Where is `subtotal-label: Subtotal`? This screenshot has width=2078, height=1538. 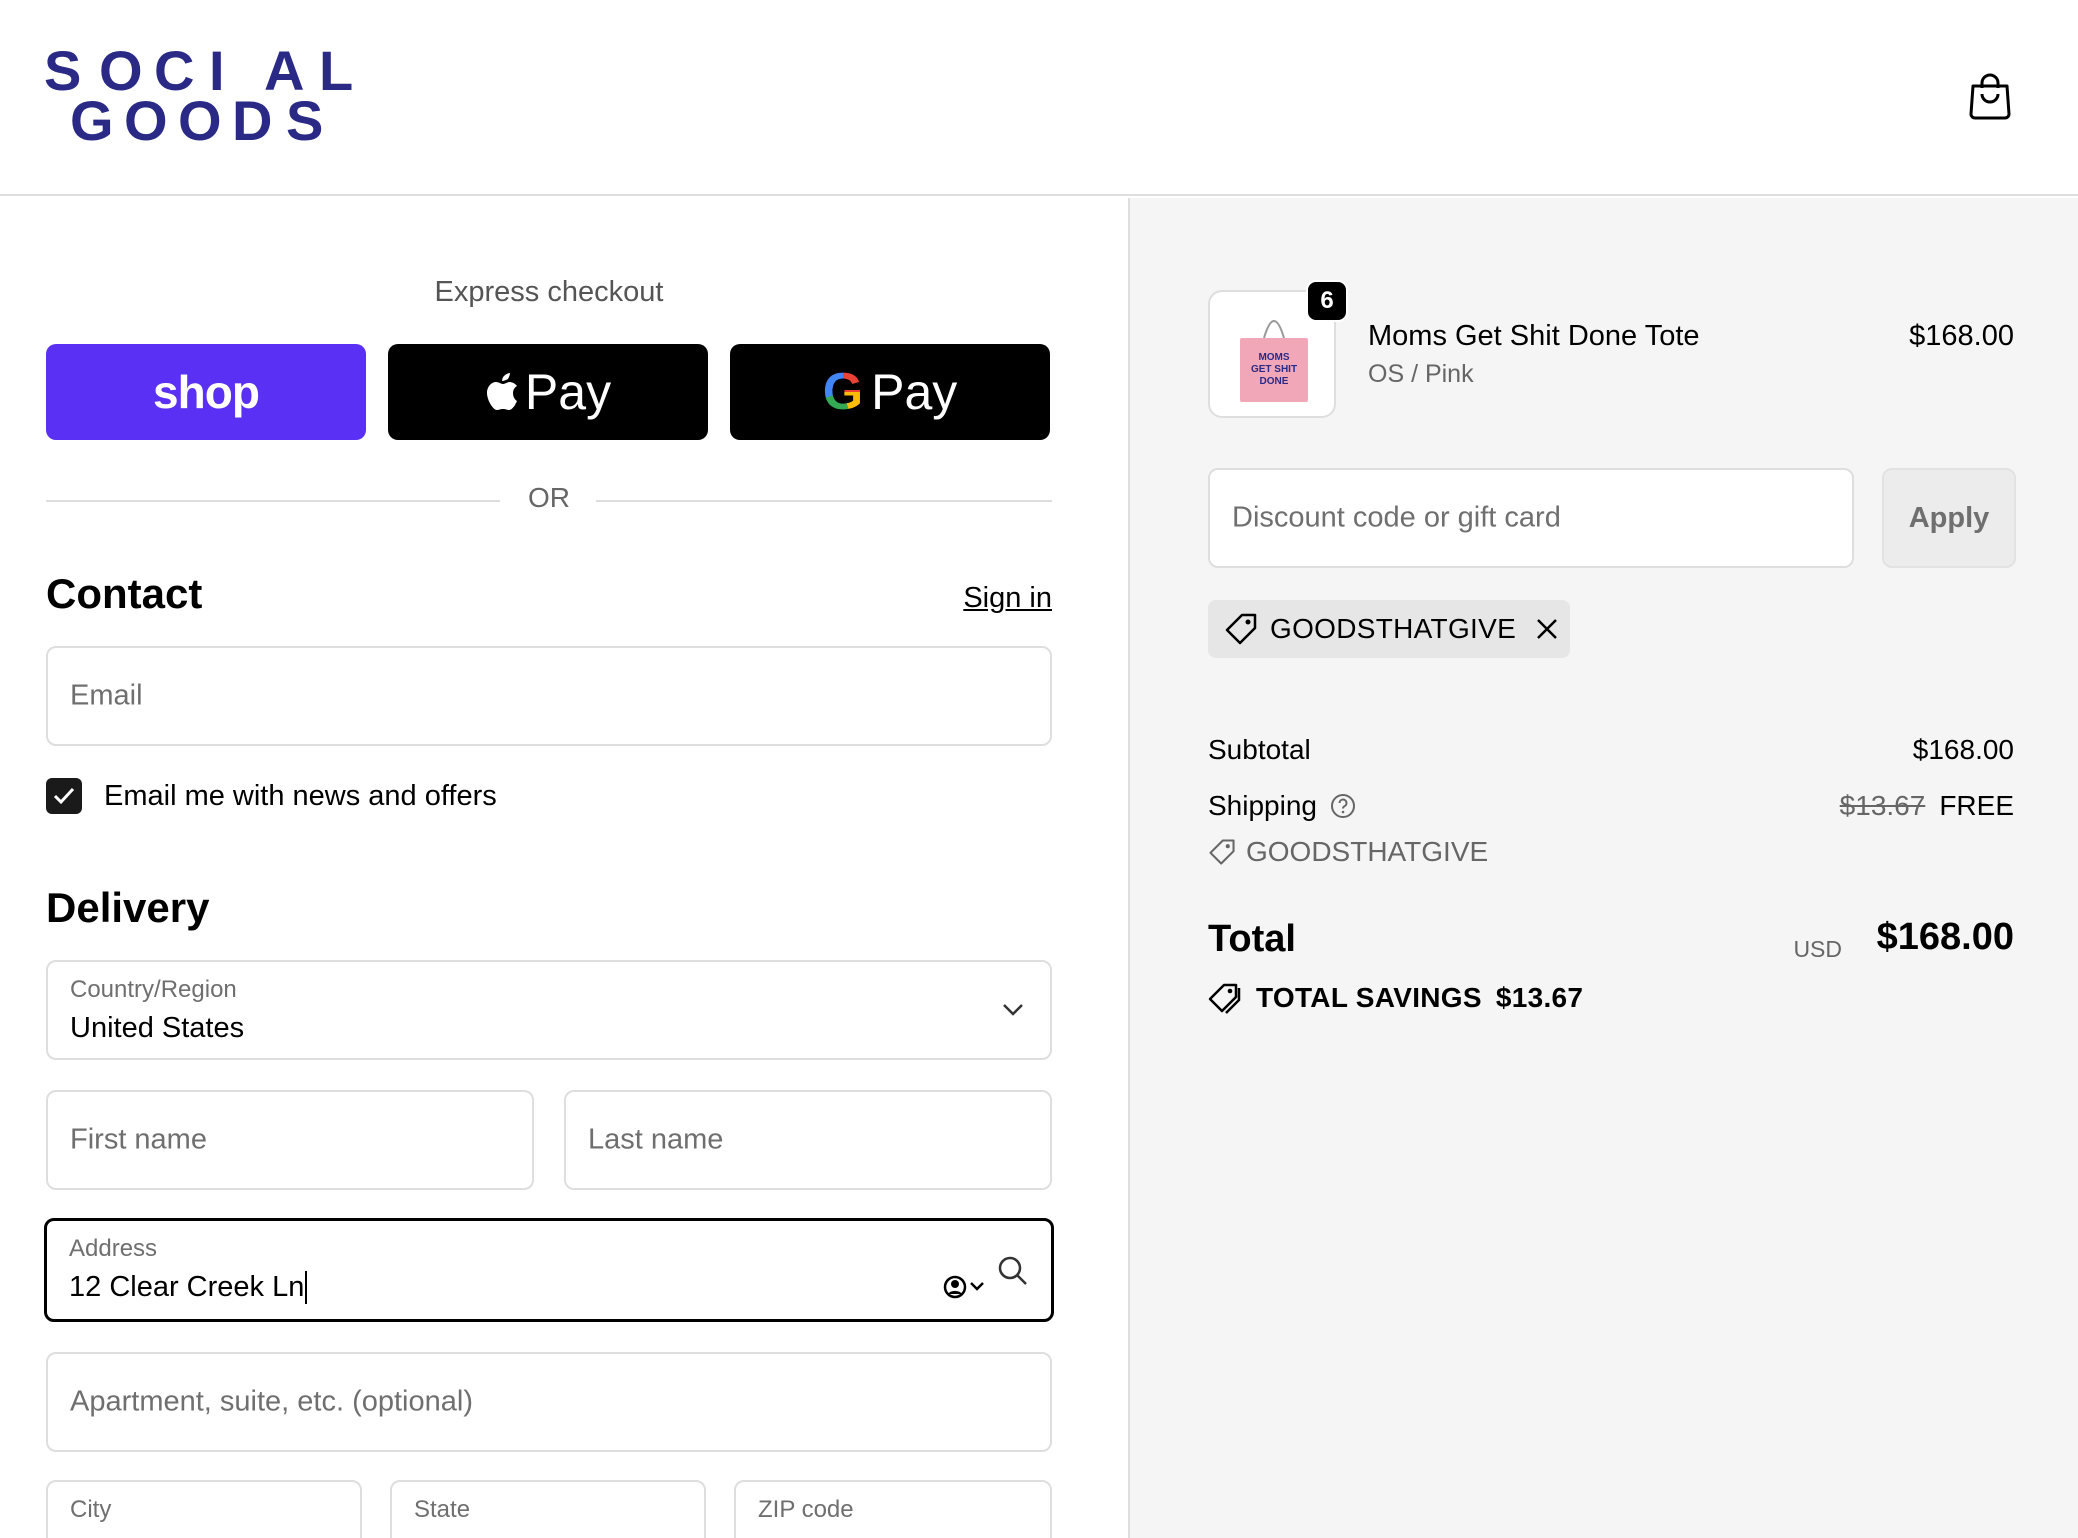 subtotal-label: Subtotal is located at coordinates (1259, 749).